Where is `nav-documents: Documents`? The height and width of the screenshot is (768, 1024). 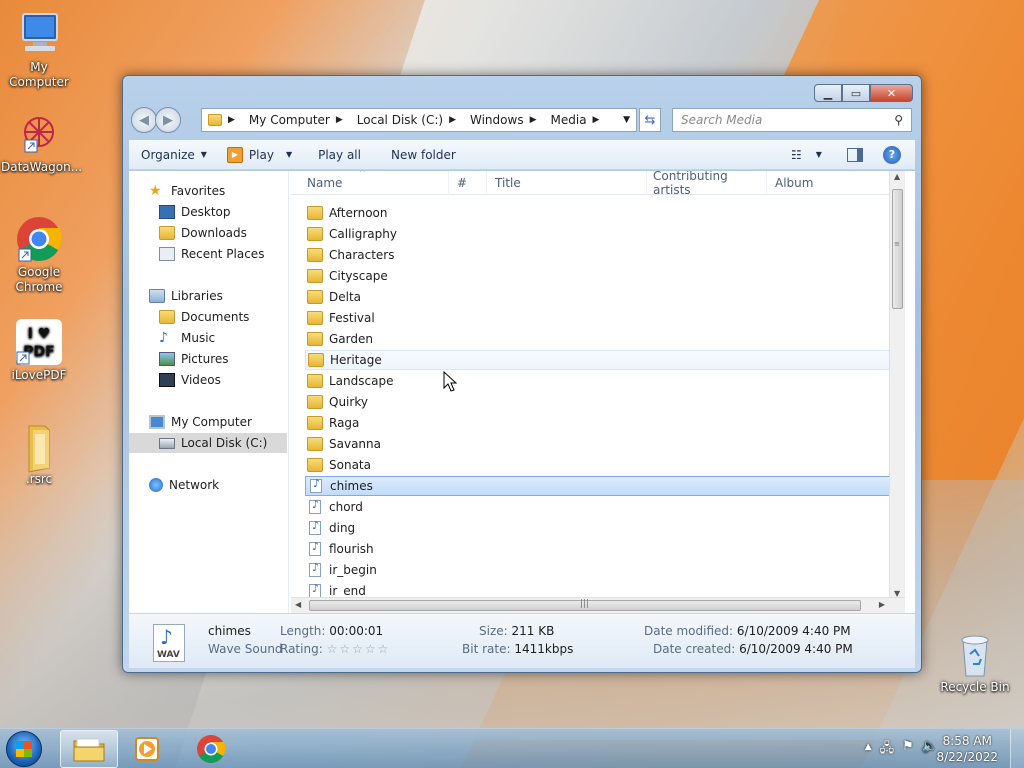 nav-documents: Documents is located at coordinates (208, 317).